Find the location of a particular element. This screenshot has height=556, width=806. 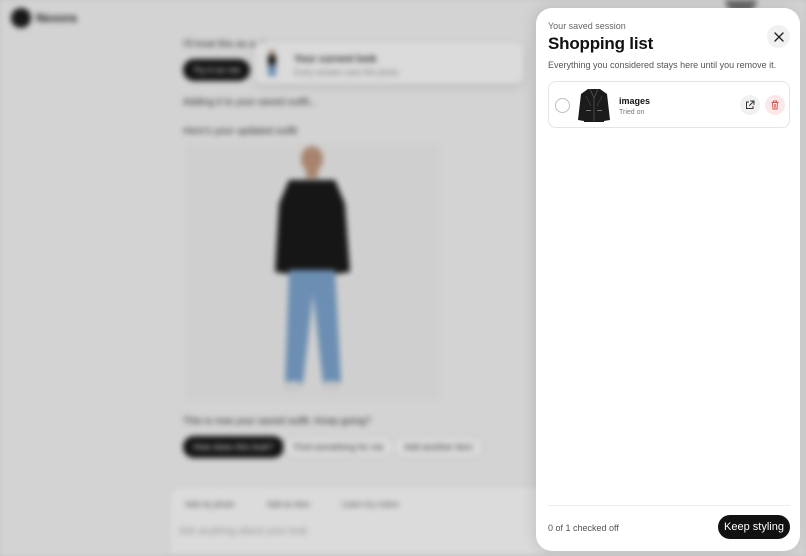

keep-styling-button: Keep styling is located at coordinates (754, 527).